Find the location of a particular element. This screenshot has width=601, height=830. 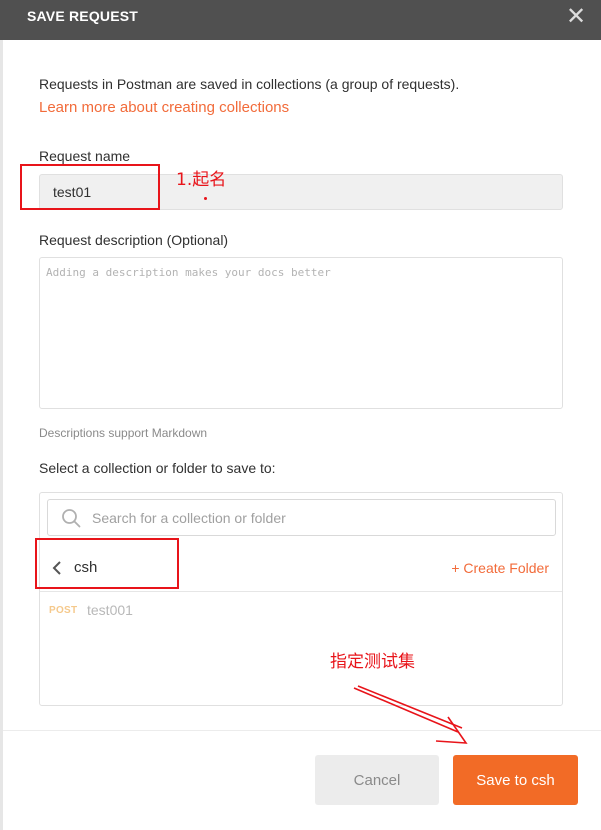

close-icon: ✕ is located at coordinates (576, 17).